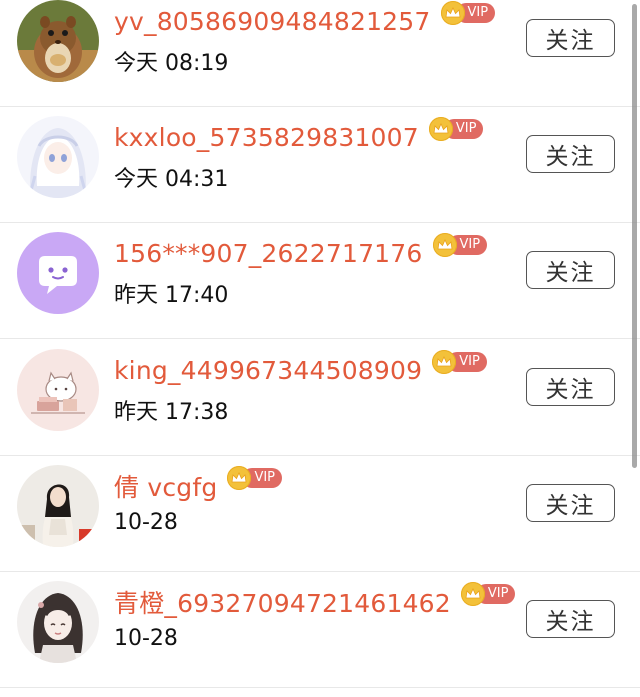  Describe the element at coordinates (634, 236) in the screenshot. I see `scrollbar` at that location.